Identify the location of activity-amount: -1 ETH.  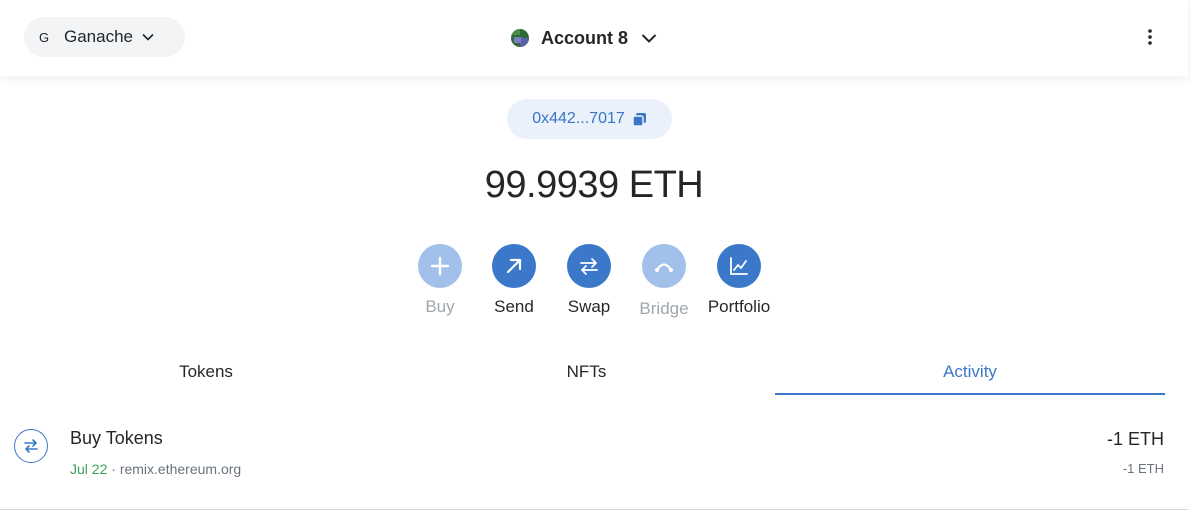
(1135, 439).